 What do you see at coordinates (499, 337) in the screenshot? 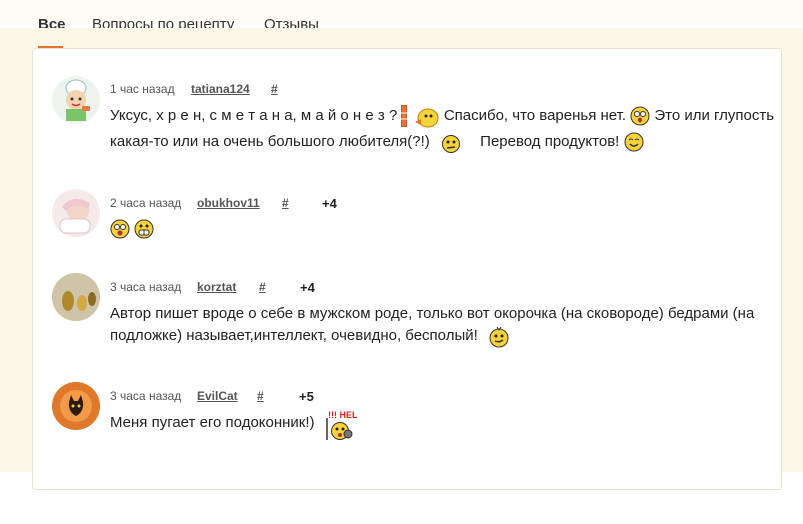
I see `smirk-smiley-icon` at bounding box center [499, 337].